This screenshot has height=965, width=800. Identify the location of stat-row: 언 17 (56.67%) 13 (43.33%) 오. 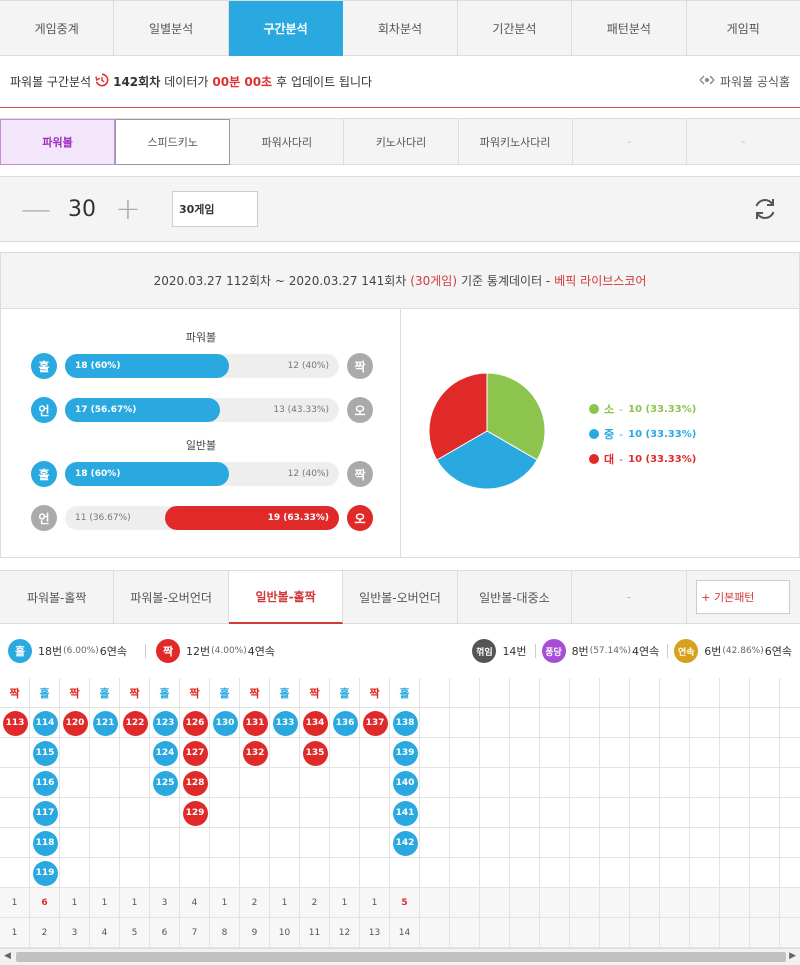
(202, 410).